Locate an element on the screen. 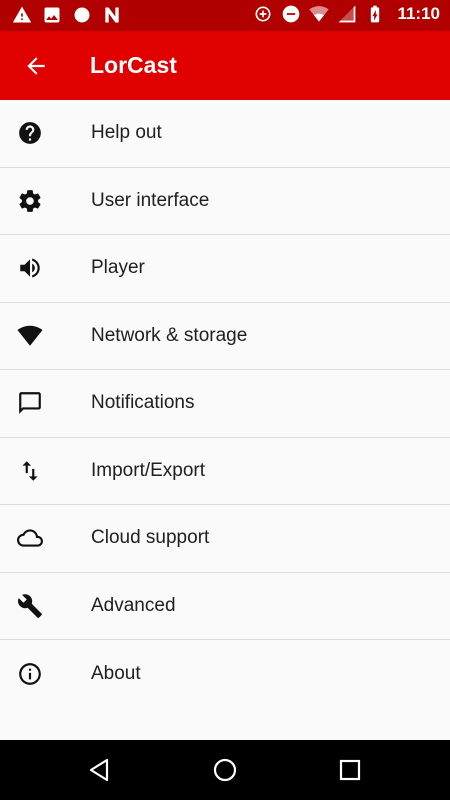 The image size is (450, 800). recents-nav-icon is located at coordinates (350, 770).